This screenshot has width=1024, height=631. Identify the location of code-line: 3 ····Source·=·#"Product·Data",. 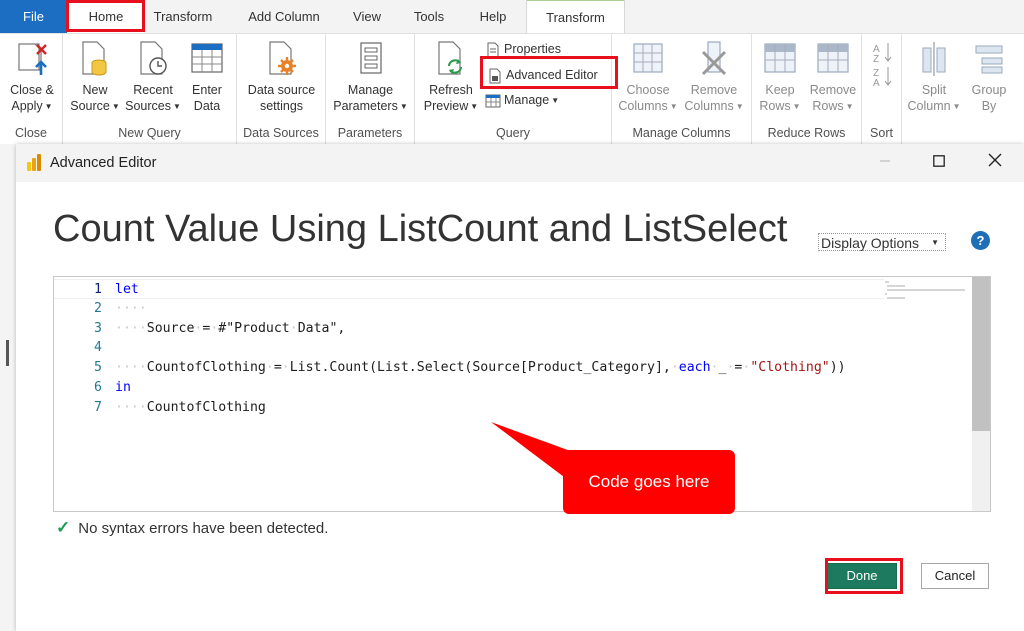
(469, 329).